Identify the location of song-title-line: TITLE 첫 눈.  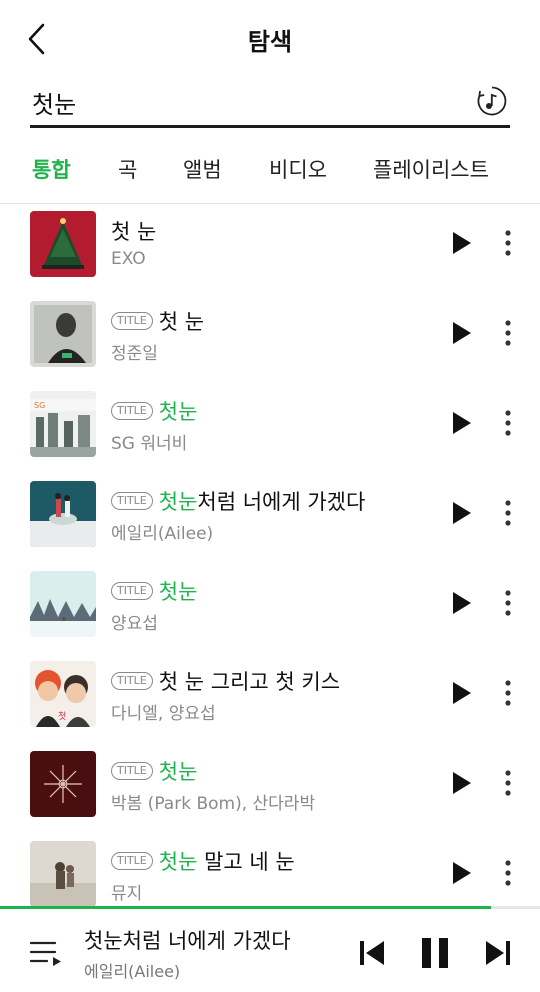
(157, 321).